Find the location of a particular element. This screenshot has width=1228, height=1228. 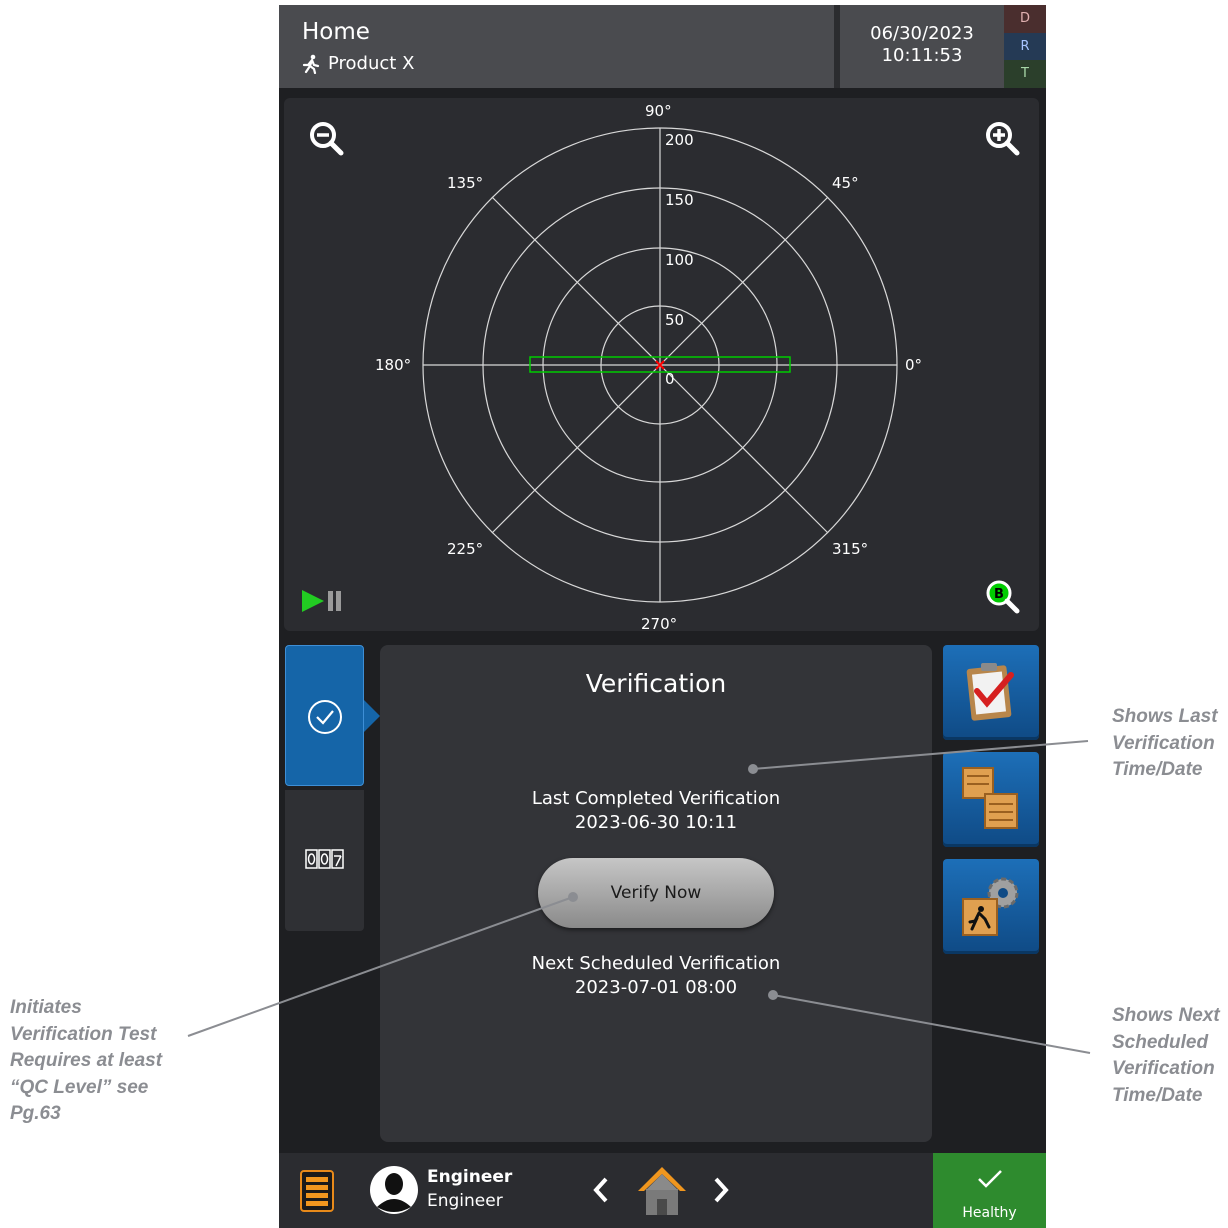

annotation-line: Requires at least is located at coordinates (86, 1060).